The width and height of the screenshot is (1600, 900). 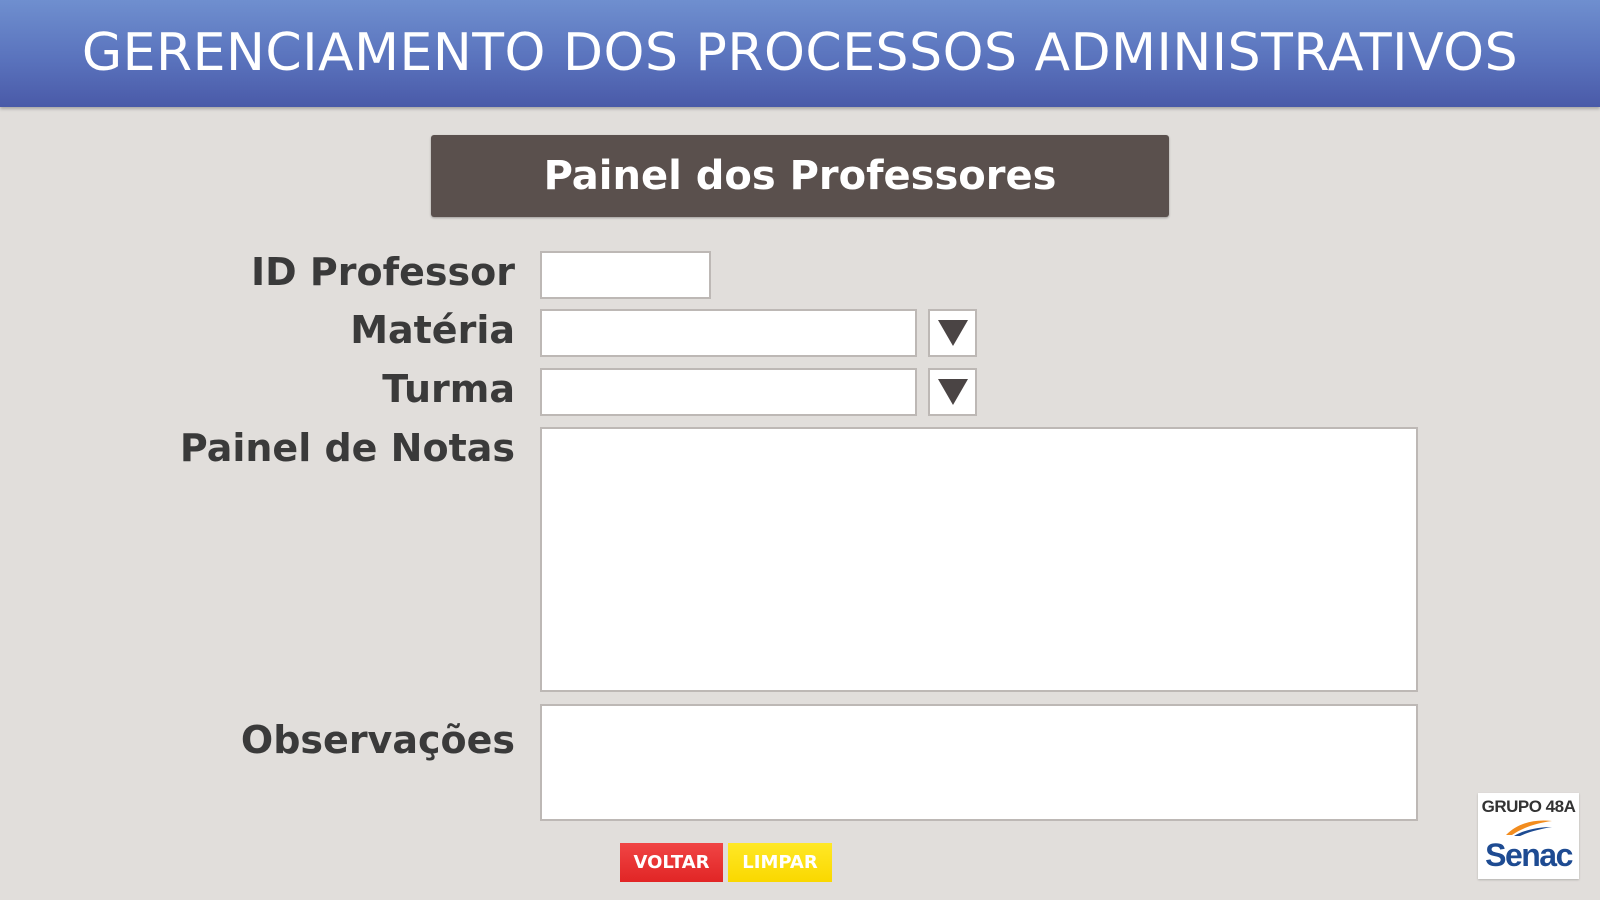 I want to click on observacoes-textarea, so click(x=979, y=762).